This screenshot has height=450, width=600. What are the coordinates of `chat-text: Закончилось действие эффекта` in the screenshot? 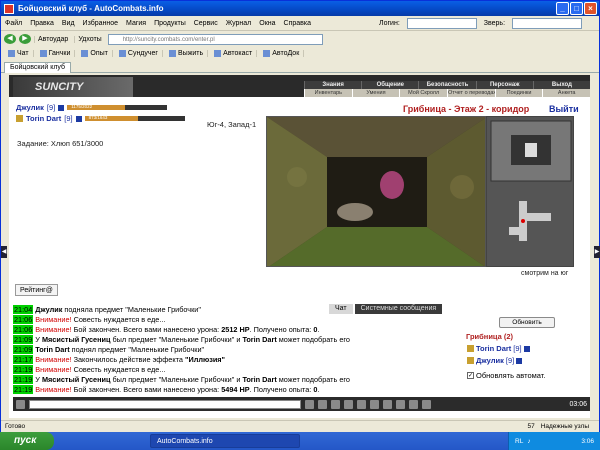 It's located at (128, 359).